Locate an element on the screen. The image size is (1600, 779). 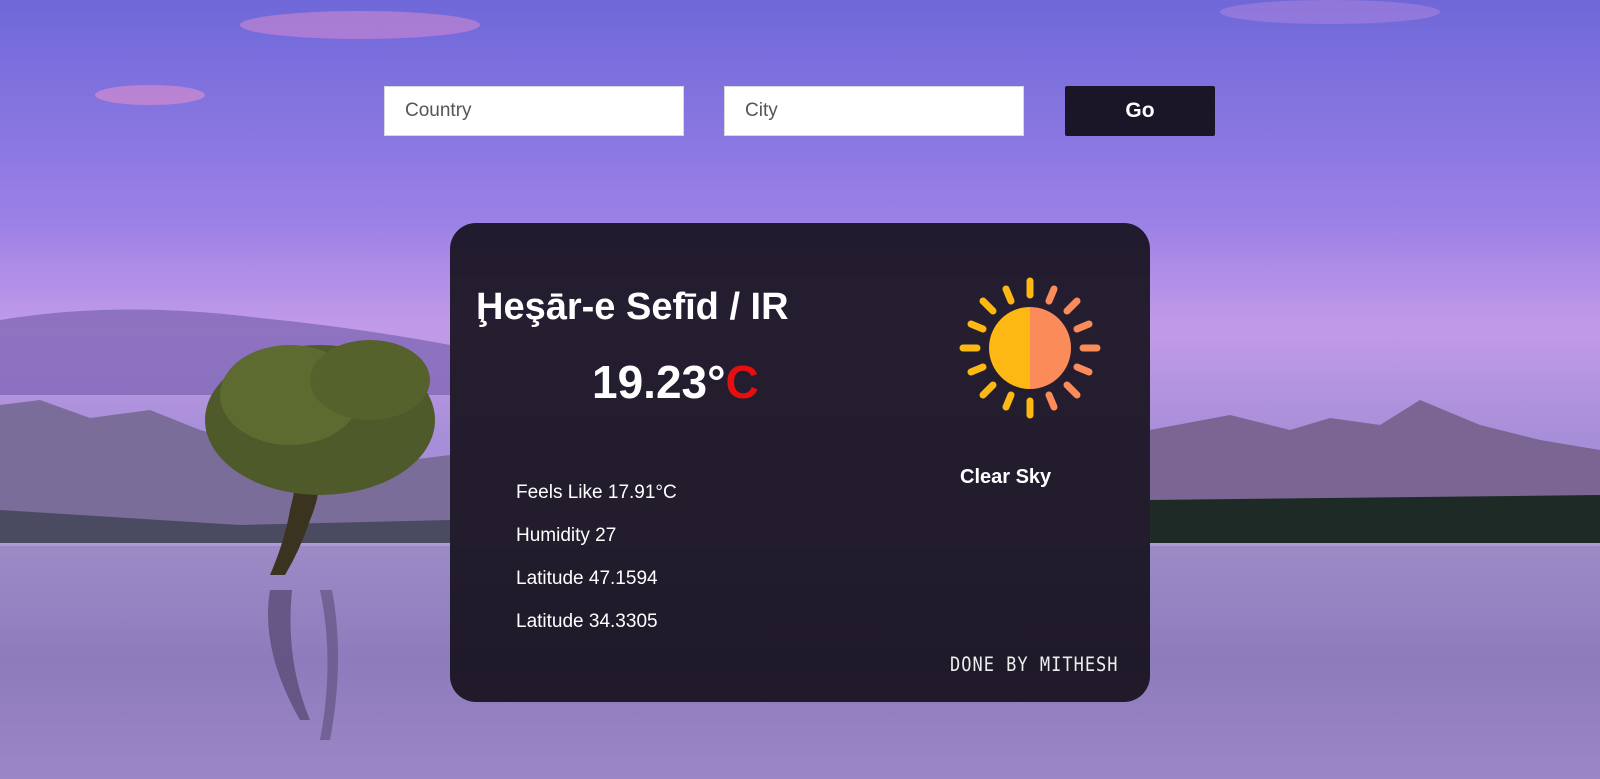
latitude-text: Latitude 47.1594 is located at coordinates (587, 578).